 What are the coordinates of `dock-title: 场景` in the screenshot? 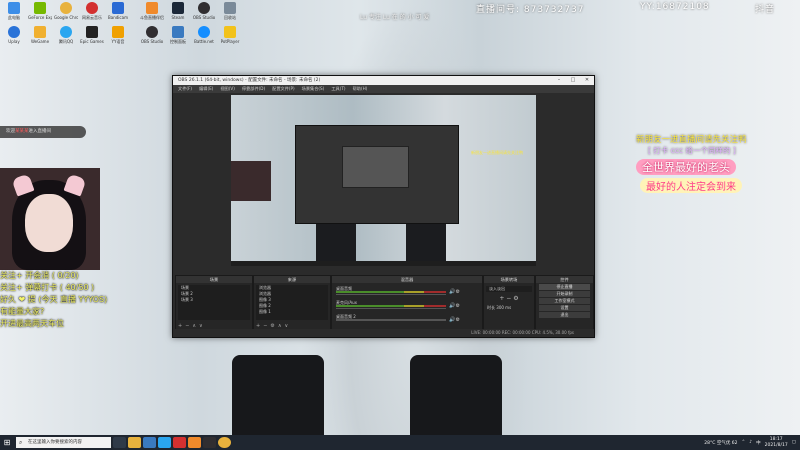 It's located at (214, 279).